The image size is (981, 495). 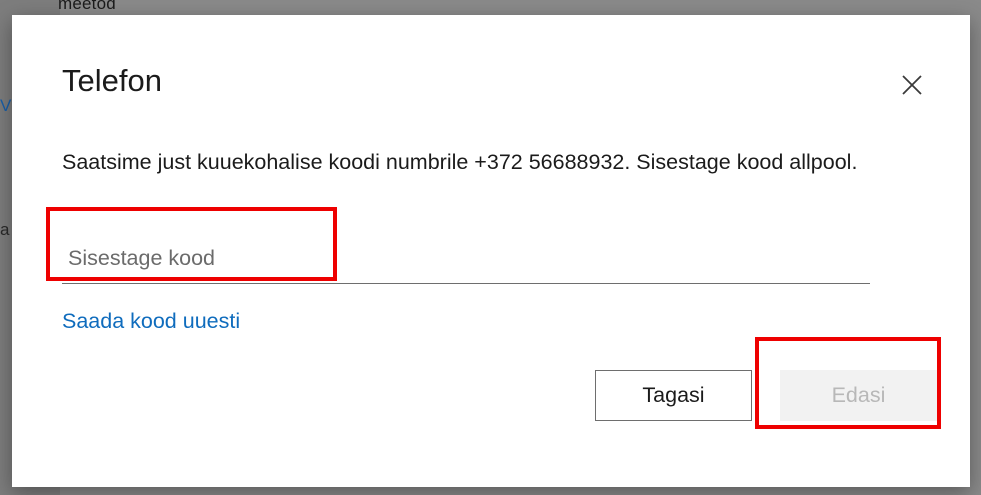 I want to click on code-input, so click(x=466, y=258).